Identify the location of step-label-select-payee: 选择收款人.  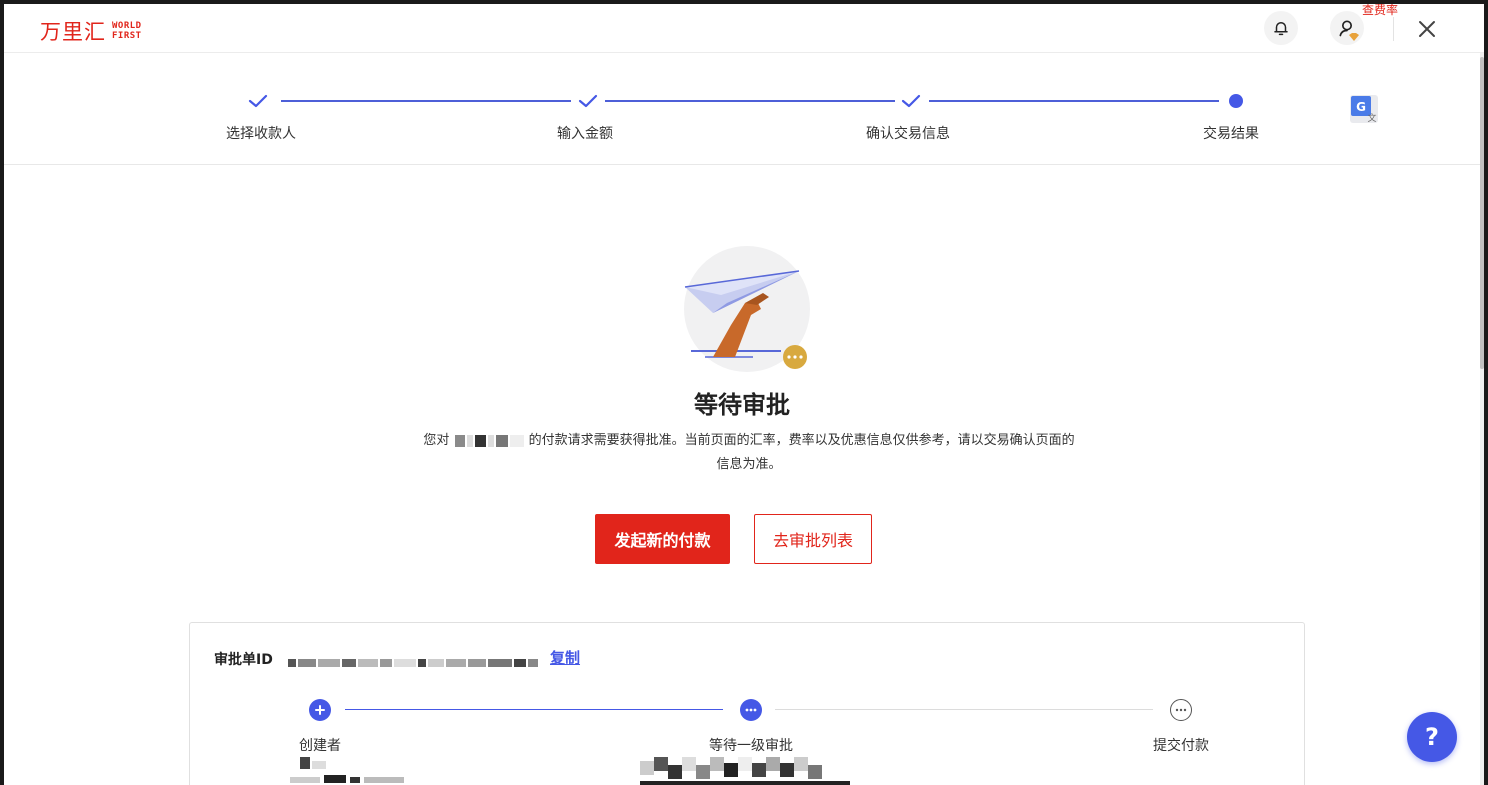
(261, 134).